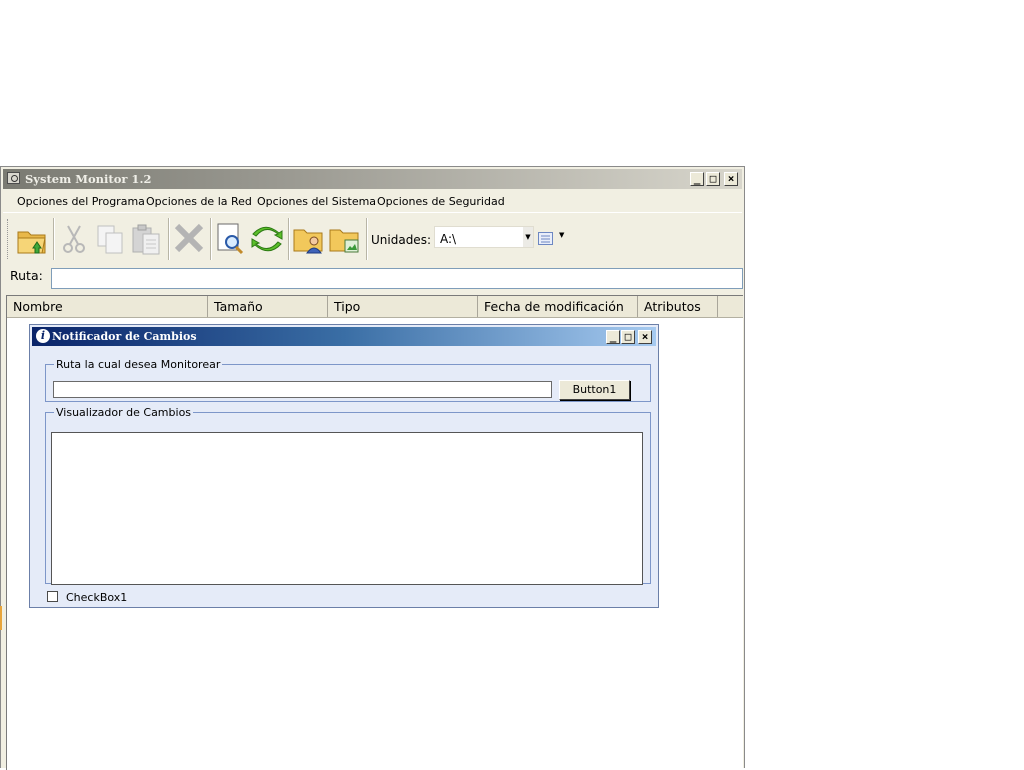 The height and width of the screenshot is (770, 1024). I want to click on checkbox1-label: CheckBox1, so click(96, 597).